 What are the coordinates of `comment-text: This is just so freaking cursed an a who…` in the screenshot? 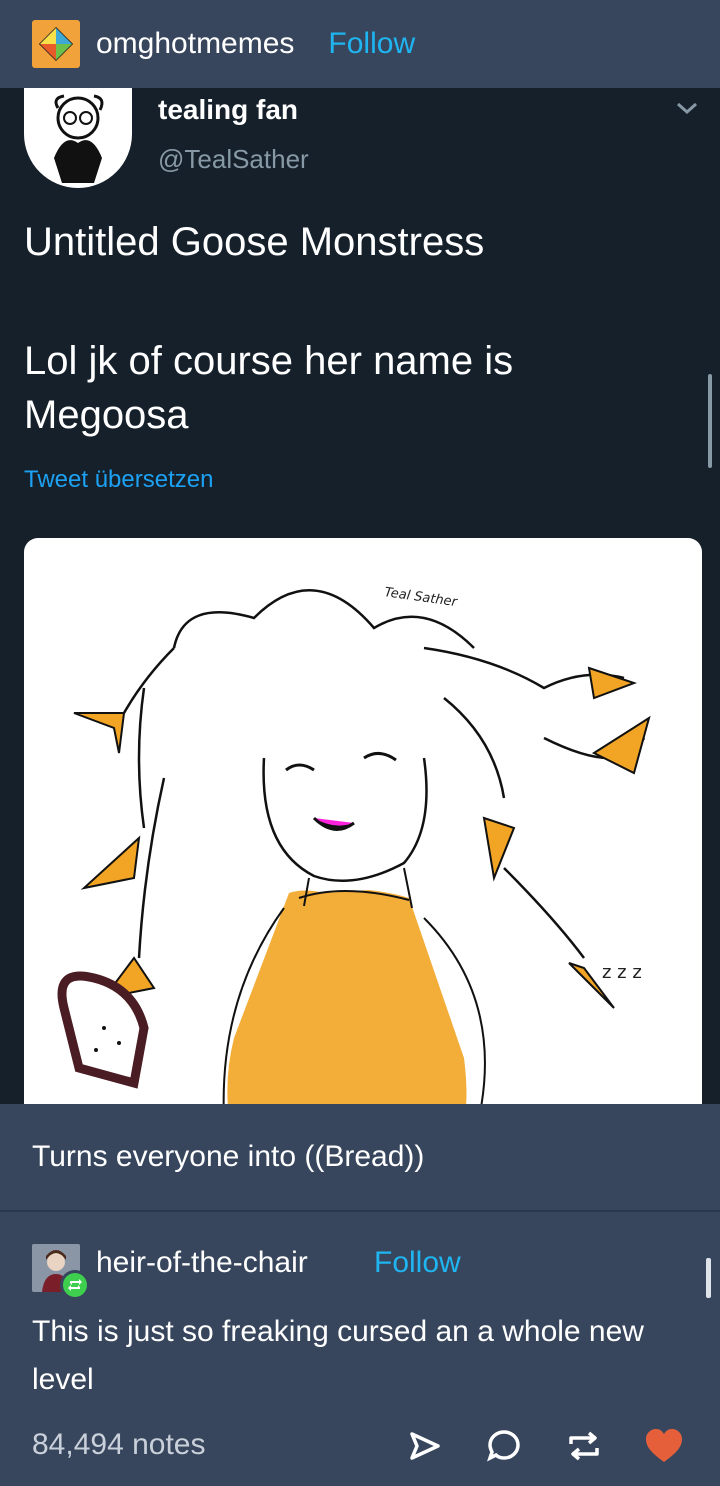 It's located at (338, 1355).